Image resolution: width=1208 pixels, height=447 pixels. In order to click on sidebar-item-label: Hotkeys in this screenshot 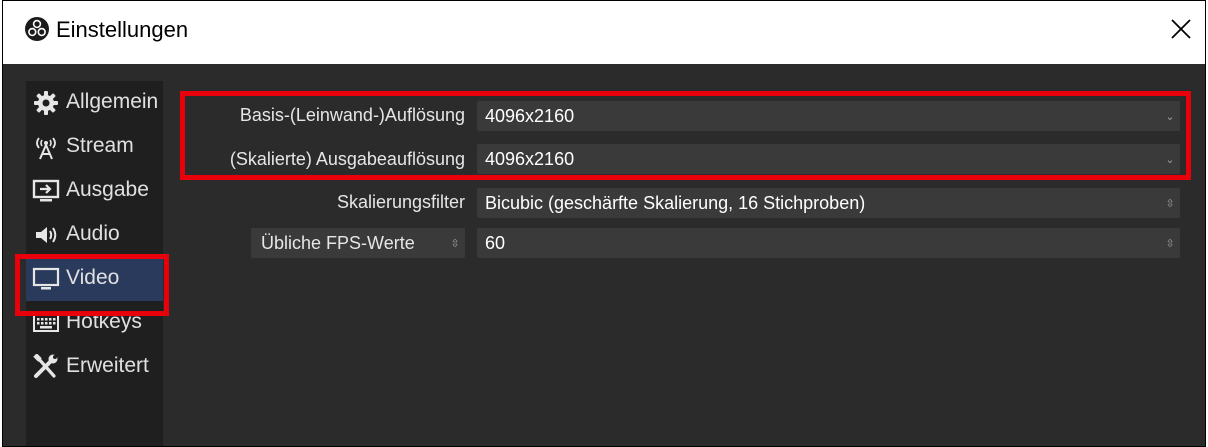, I will do `click(104, 321)`.